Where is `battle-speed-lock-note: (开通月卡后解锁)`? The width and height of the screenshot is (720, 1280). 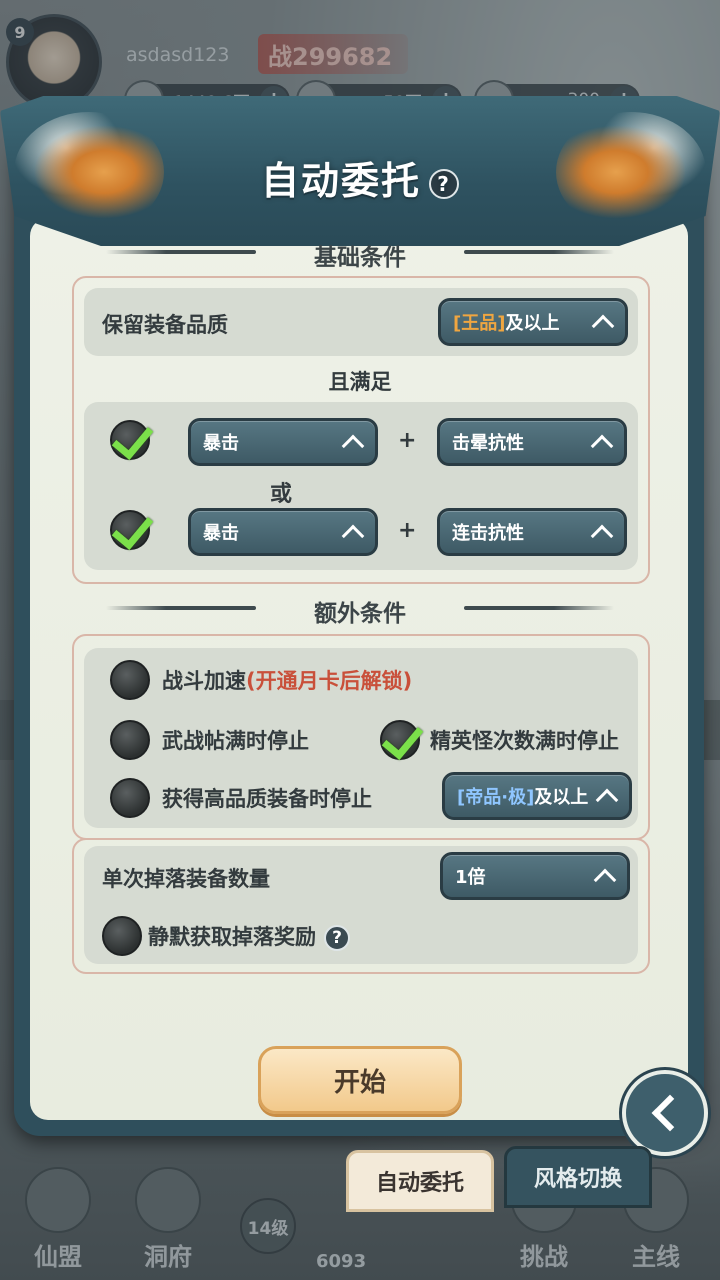
battle-speed-lock-note: (开通月卡后解锁) is located at coordinates (329, 681).